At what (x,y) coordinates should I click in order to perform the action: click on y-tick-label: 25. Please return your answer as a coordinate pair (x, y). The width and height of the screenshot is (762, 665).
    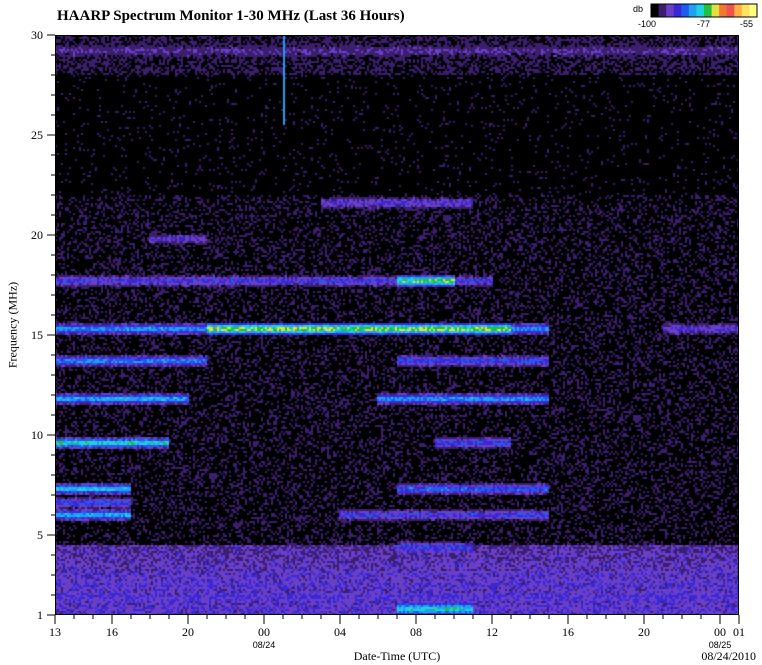
    Looking at the image, I should click on (37, 135).